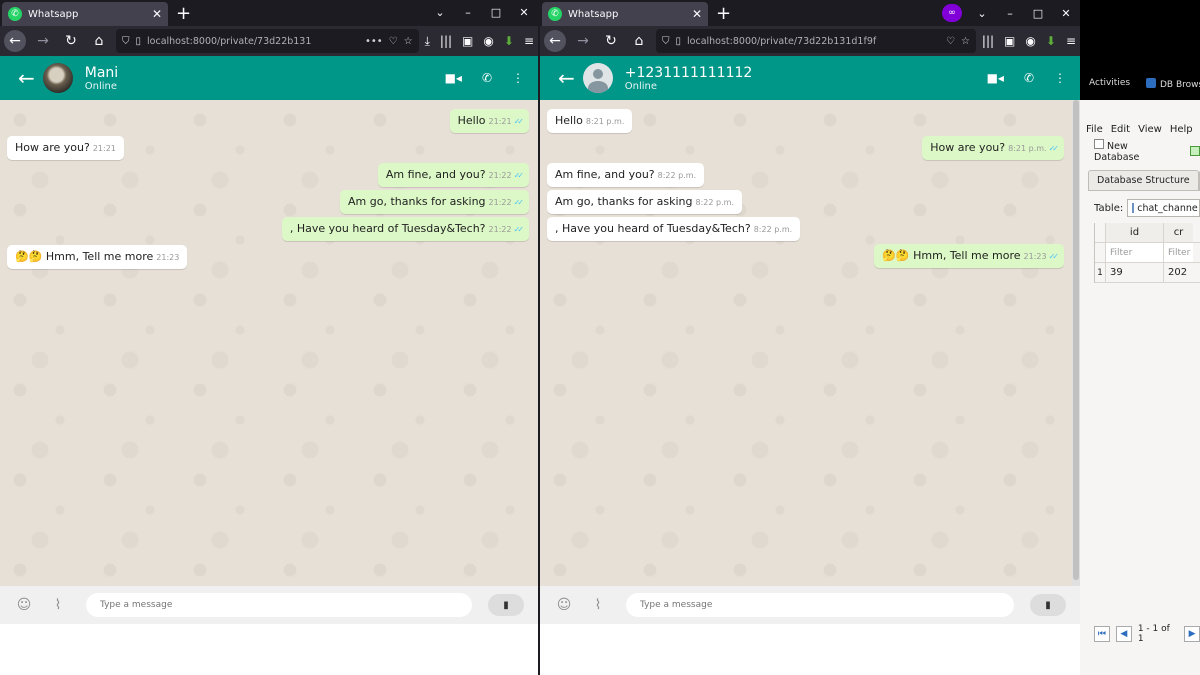 The height and width of the screenshot is (675, 1200). I want to click on menu-edit: Edit, so click(1120, 129).